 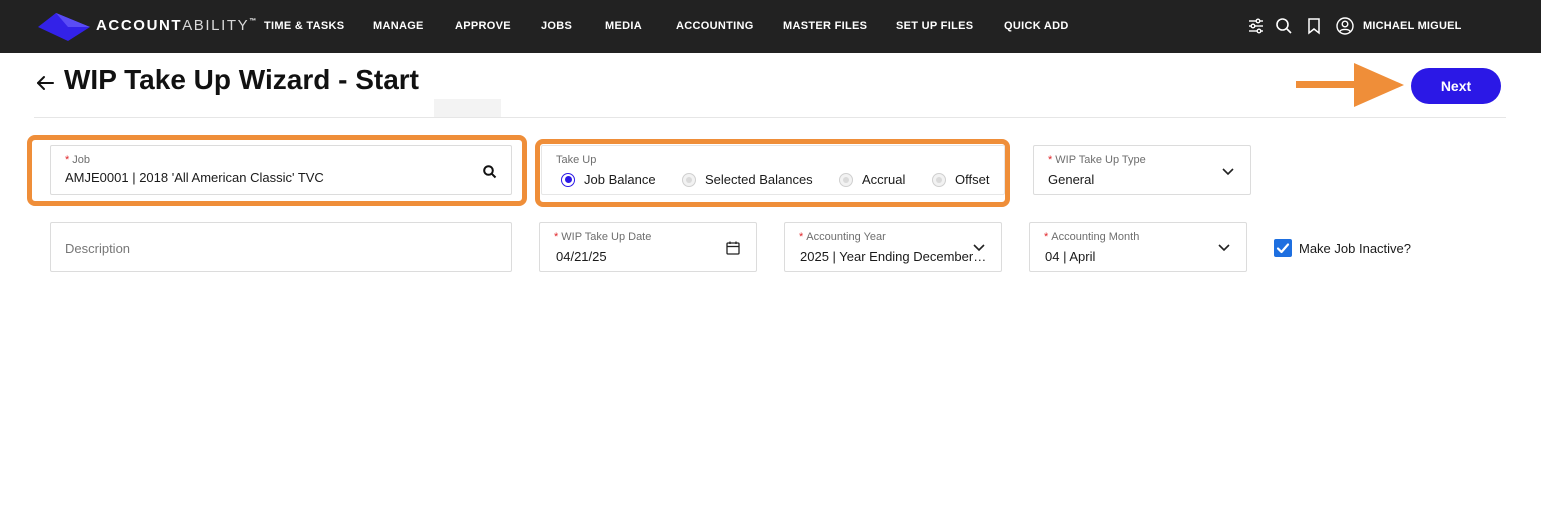 What do you see at coordinates (581, 256) in the screenshot?
I see `wip-take-up-date-value: 04/21/25` at bounding box center [581, 256].